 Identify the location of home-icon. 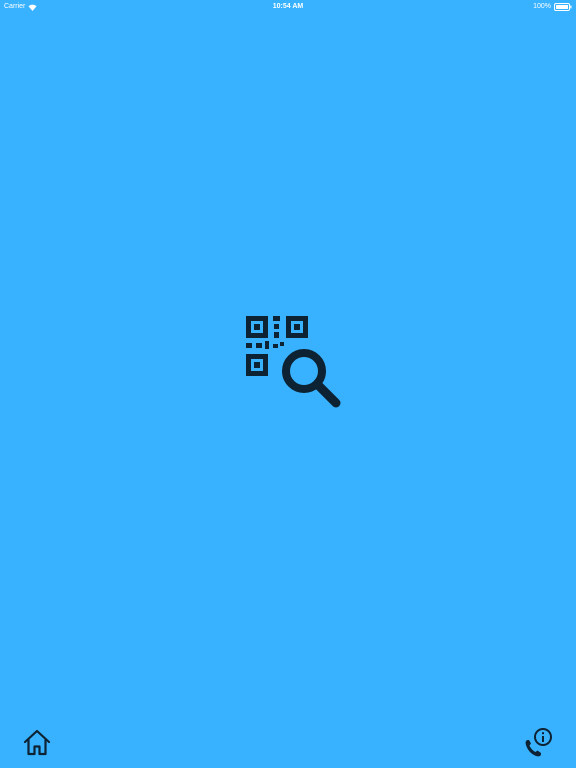
(37, 743).